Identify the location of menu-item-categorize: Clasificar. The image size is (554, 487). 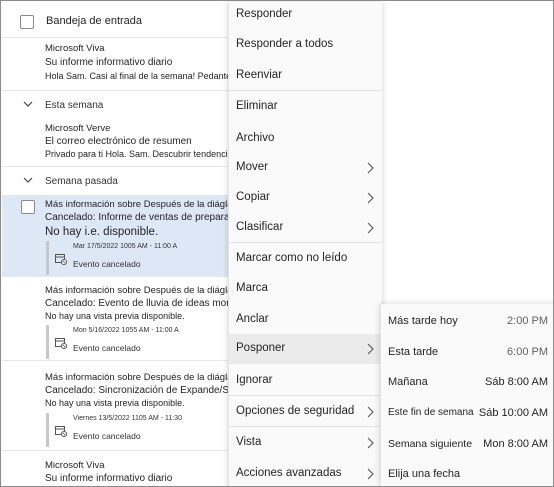
(305, 228).